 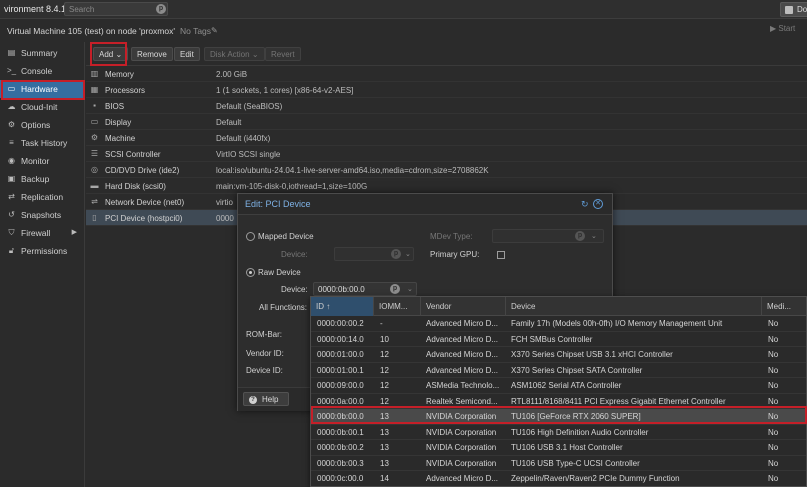 What do you see at coordinates (340, 354) in the screenshot?
I see `cell-id: 0000:01:00.0` at bounding box center [340, 354].